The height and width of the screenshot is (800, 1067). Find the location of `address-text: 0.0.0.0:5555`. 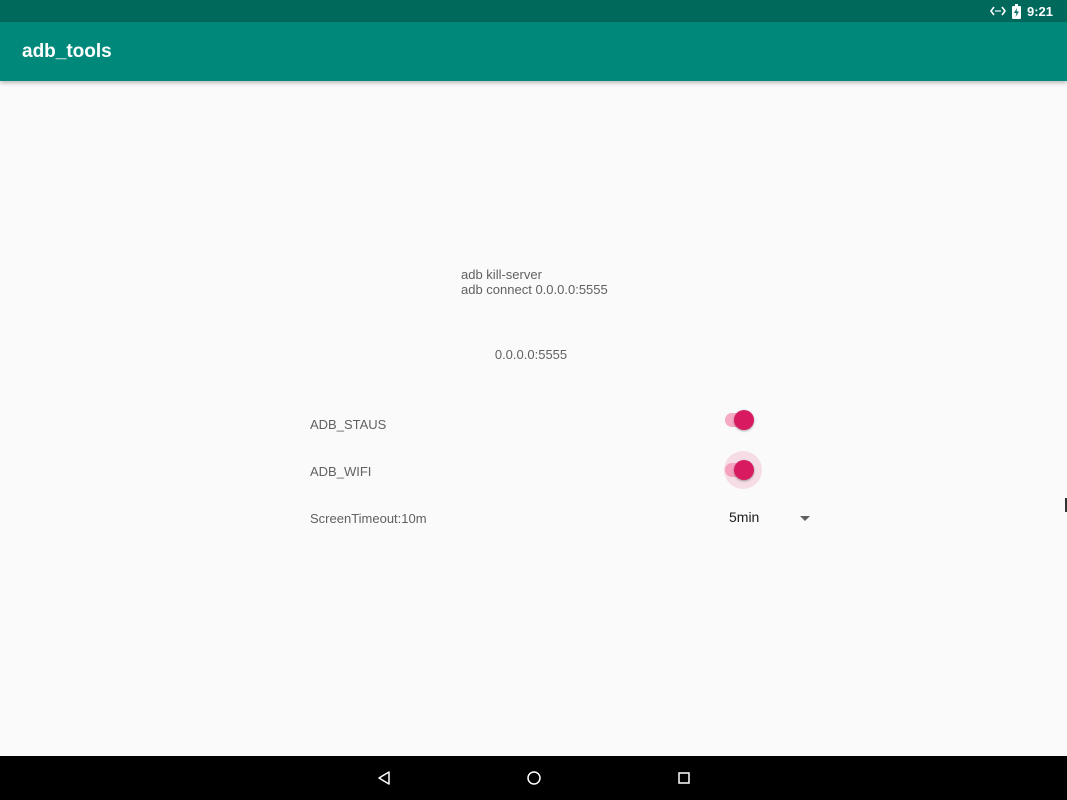

address-text: 0.0.0.0:5555 is located at coordinates (531, 354).